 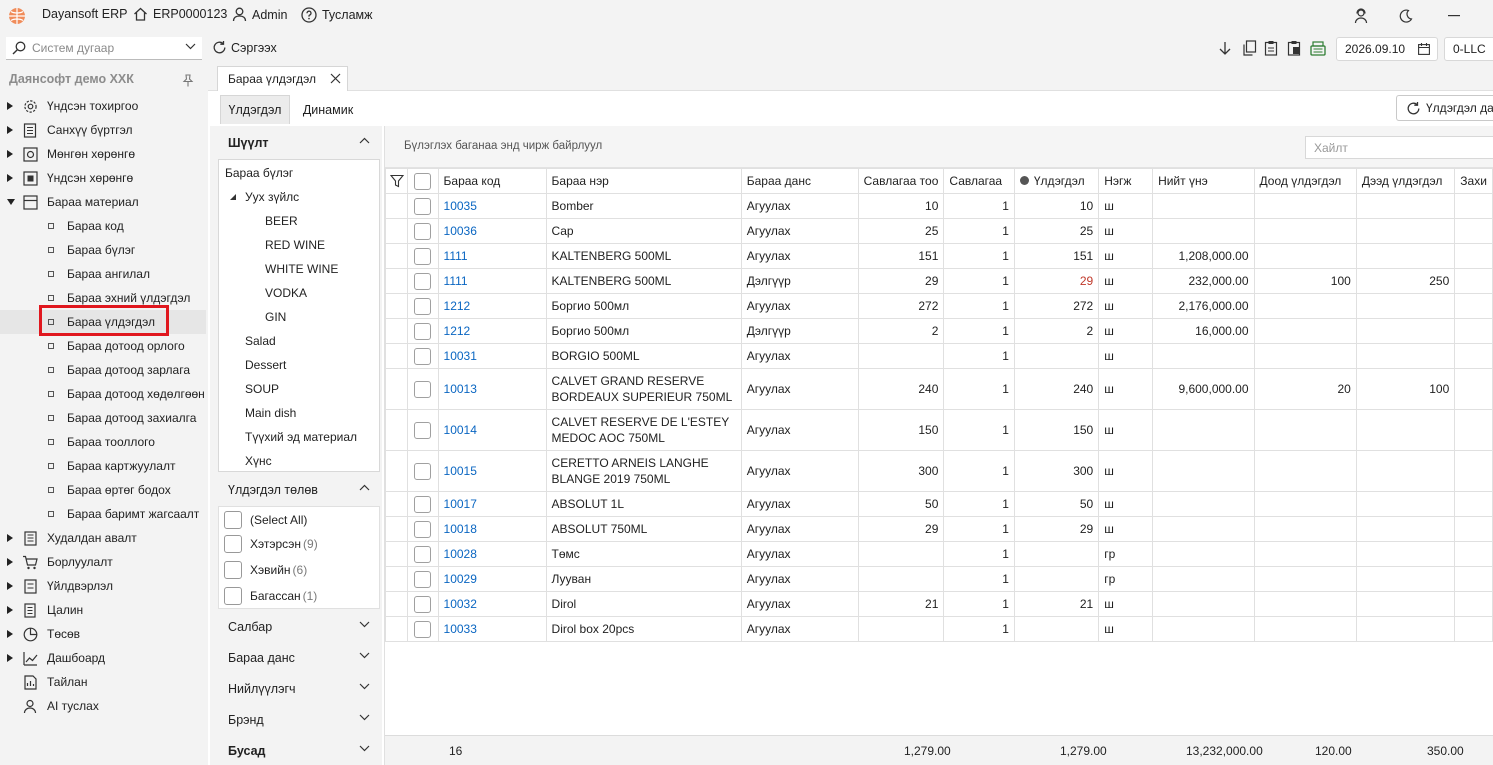 I want to click on help-link: Тусламж, so click(x=337, y=15).